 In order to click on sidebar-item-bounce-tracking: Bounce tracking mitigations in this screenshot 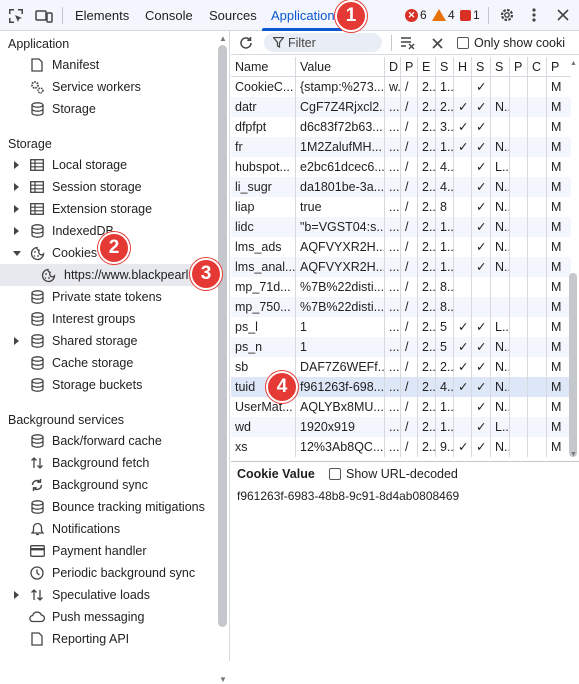, I will do `click(107, 507)`.